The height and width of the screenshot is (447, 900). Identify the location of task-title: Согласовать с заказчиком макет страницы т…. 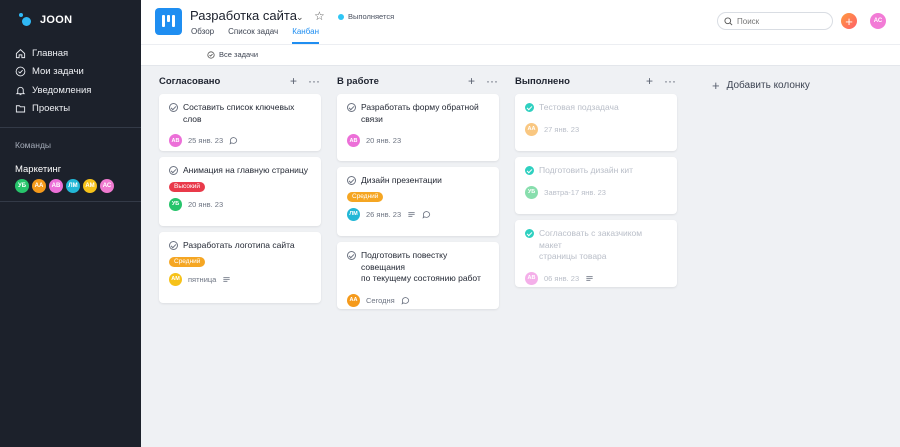
(591, 244).